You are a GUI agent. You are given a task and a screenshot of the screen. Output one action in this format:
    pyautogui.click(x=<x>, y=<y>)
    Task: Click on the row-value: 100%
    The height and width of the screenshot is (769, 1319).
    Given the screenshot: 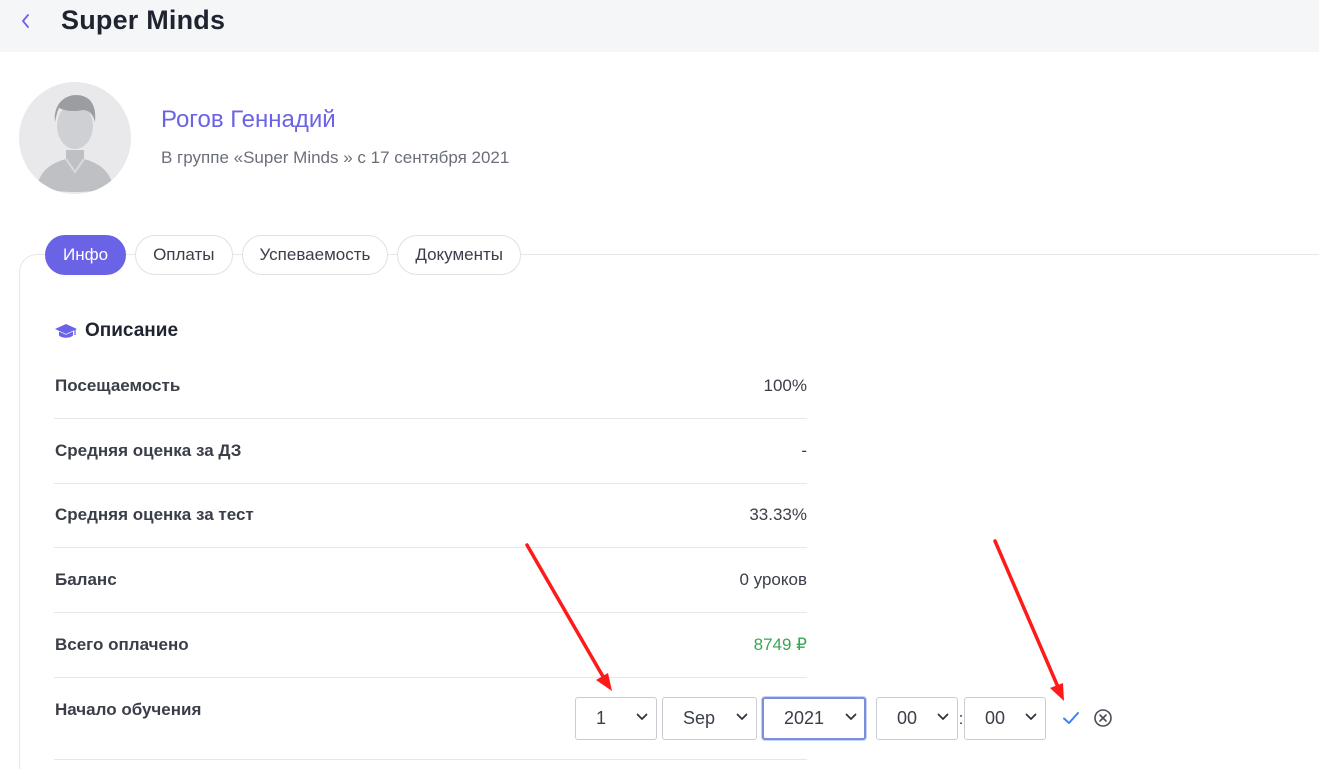 What is the action you would take?
    pyautogui.click(x=785, y=385)
    